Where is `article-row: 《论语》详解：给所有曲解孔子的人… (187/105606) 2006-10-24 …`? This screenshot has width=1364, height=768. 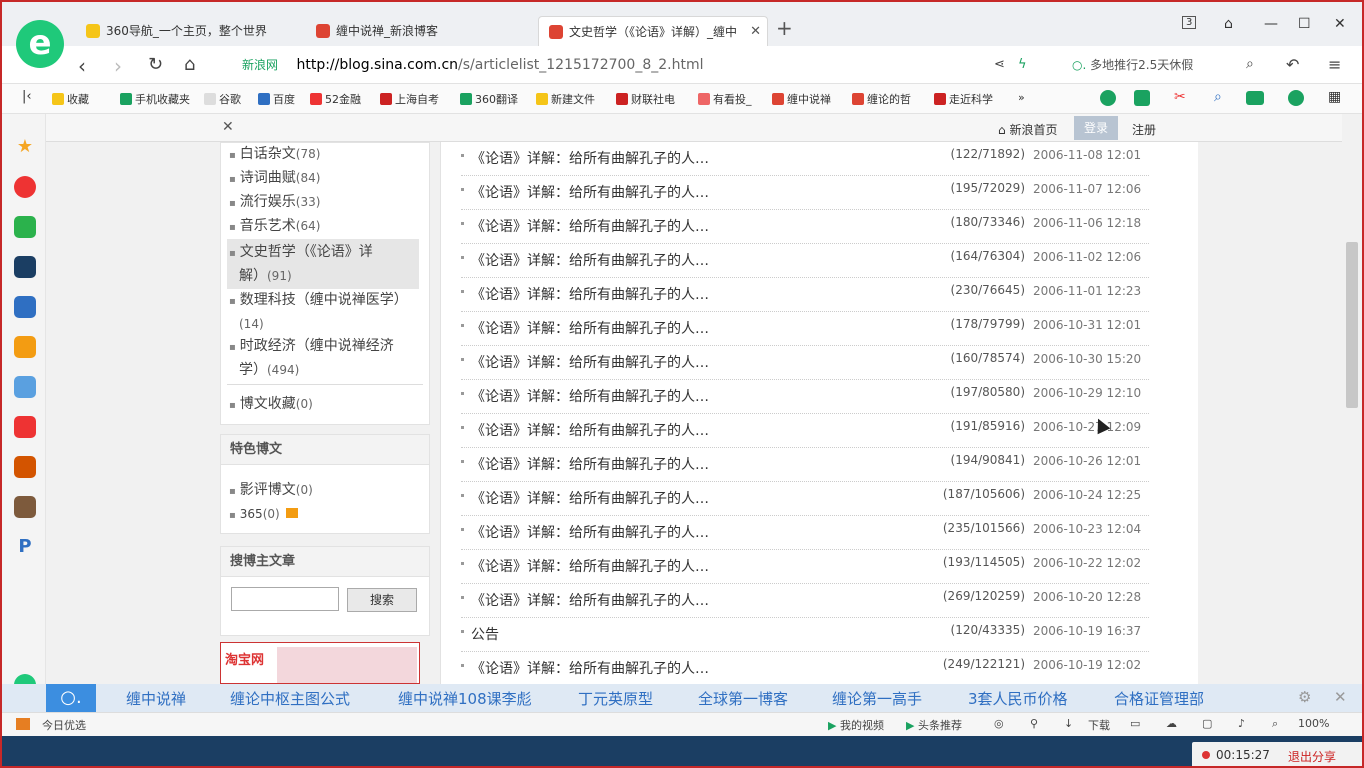 article-row: 《论语》详解：给所有曲解孔子的人… (187/105606) 2006-10-24 … is located at coordinates (805, 499).